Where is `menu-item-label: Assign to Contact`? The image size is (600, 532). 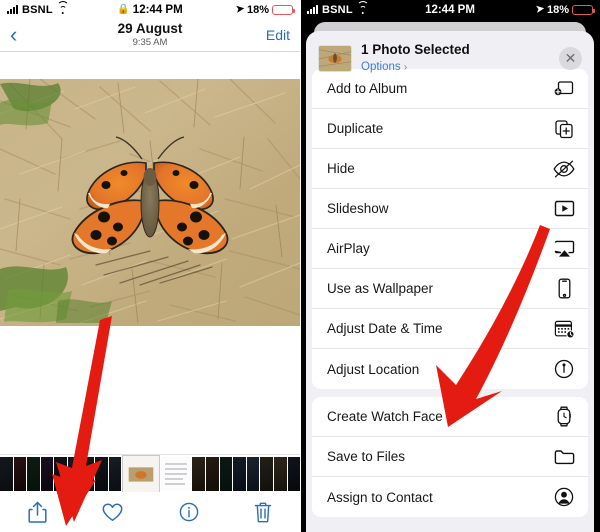 menu-item-label: Assign to Contact is located at coordinates (380, 497).